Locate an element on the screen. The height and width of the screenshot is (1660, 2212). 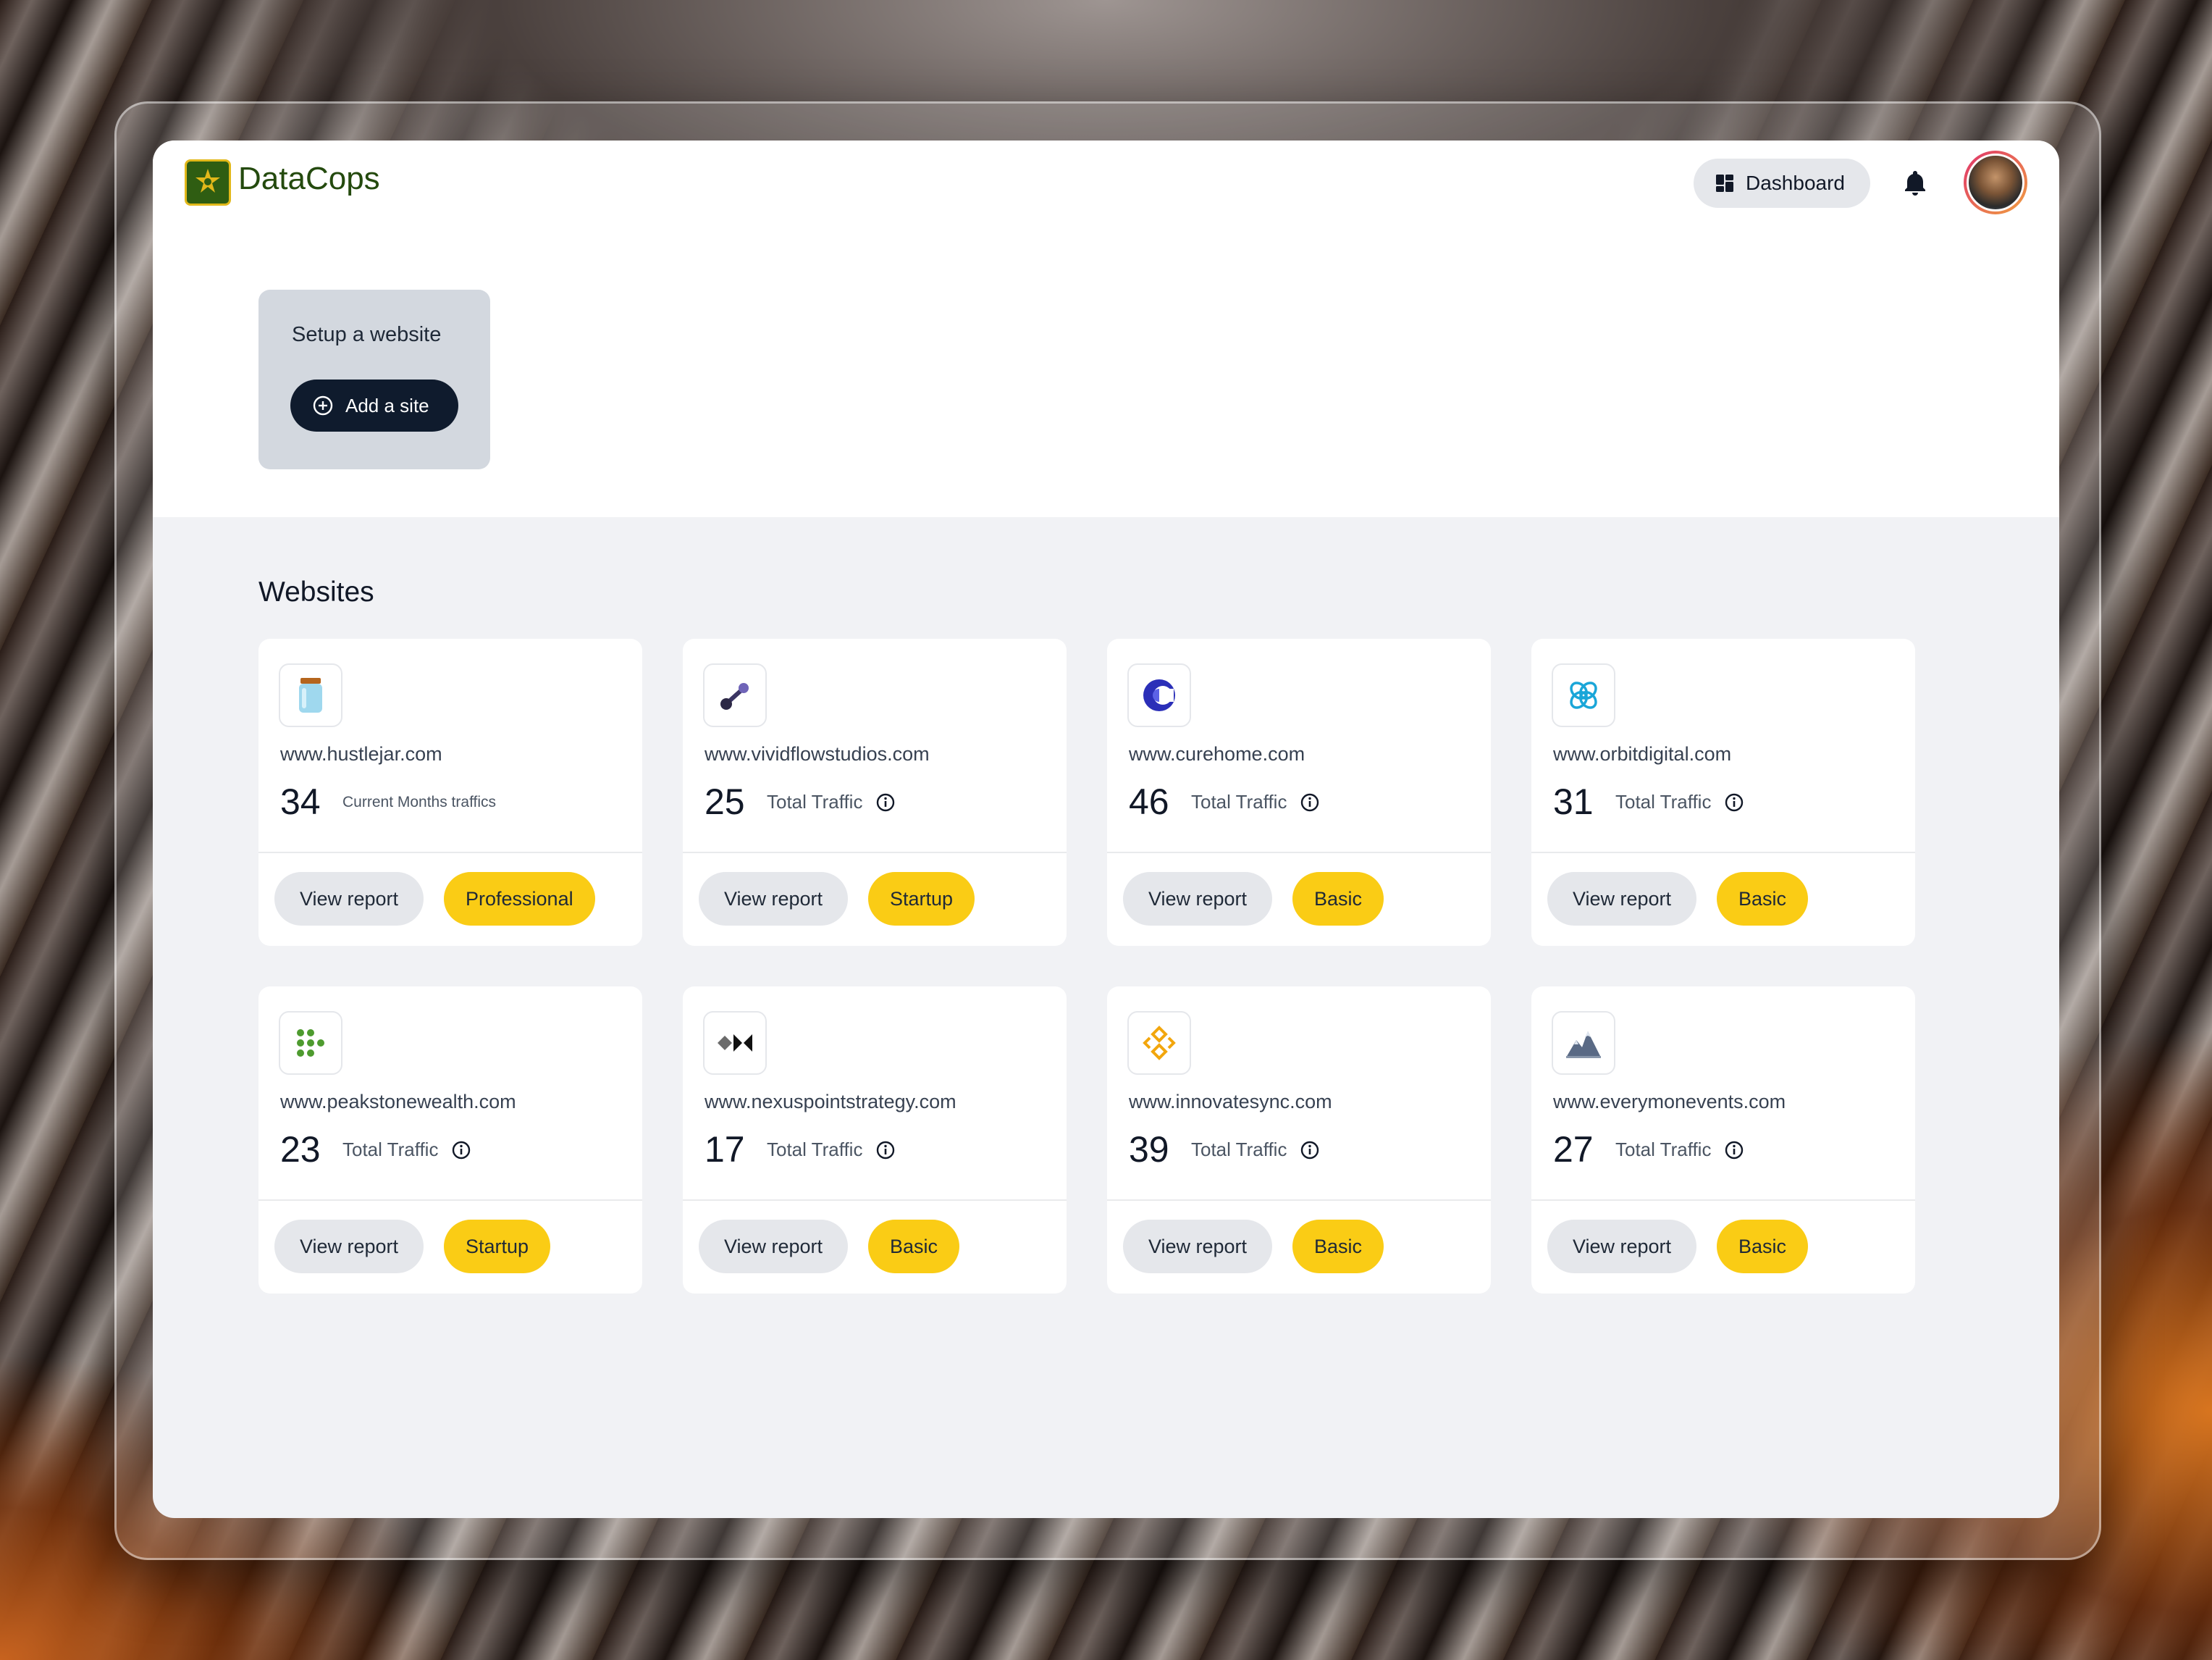
app-name: DataCops is located at coordinates (309, 179).